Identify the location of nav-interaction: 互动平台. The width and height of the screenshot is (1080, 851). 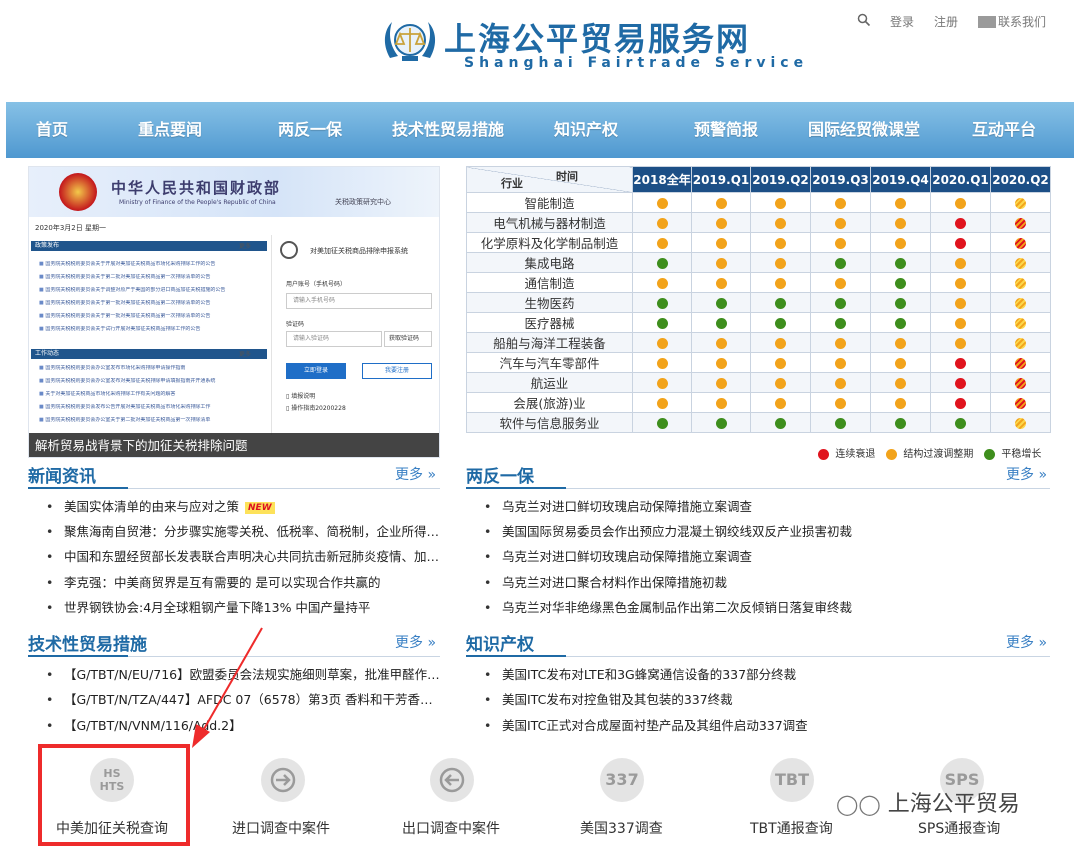
(1004, 130).